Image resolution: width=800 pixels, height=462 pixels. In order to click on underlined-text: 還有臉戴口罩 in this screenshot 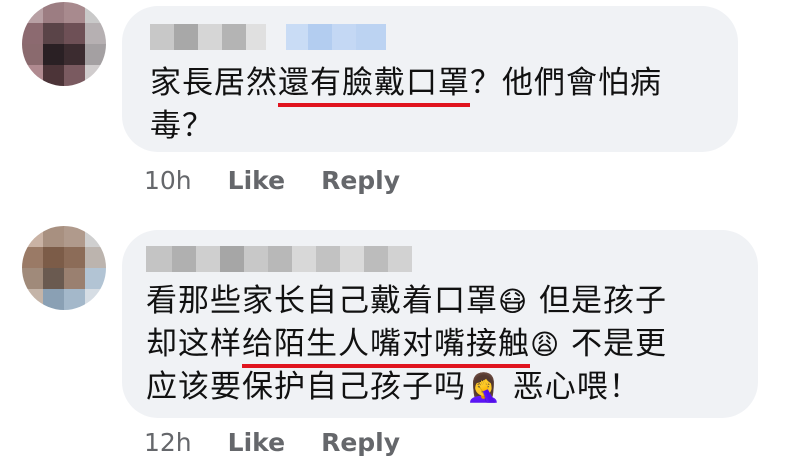, I will do `click(374, 86)`.